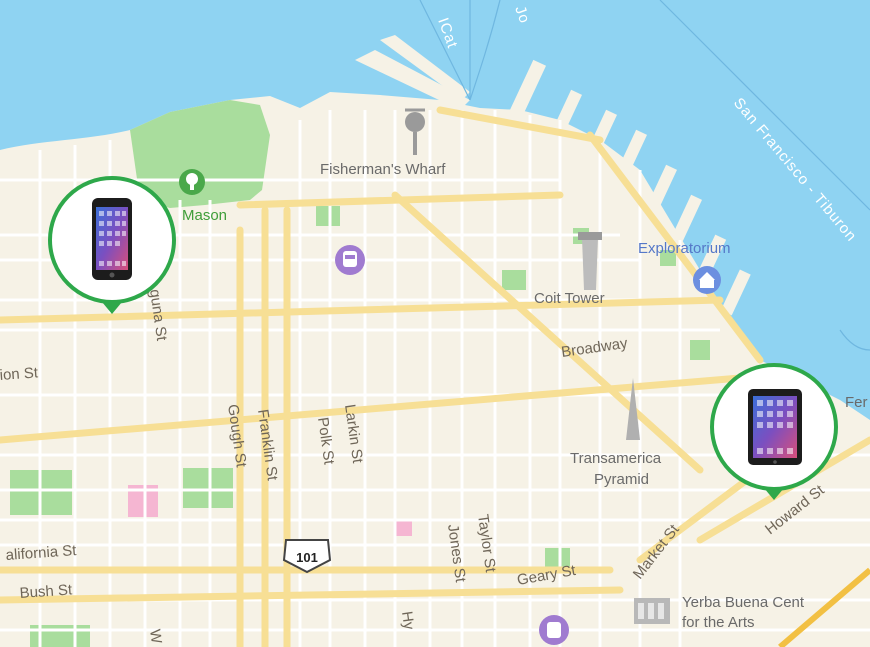 The width and height of the screenshot is (870, 647). I want to click on yerba-buena-icon, so click(652, 611).